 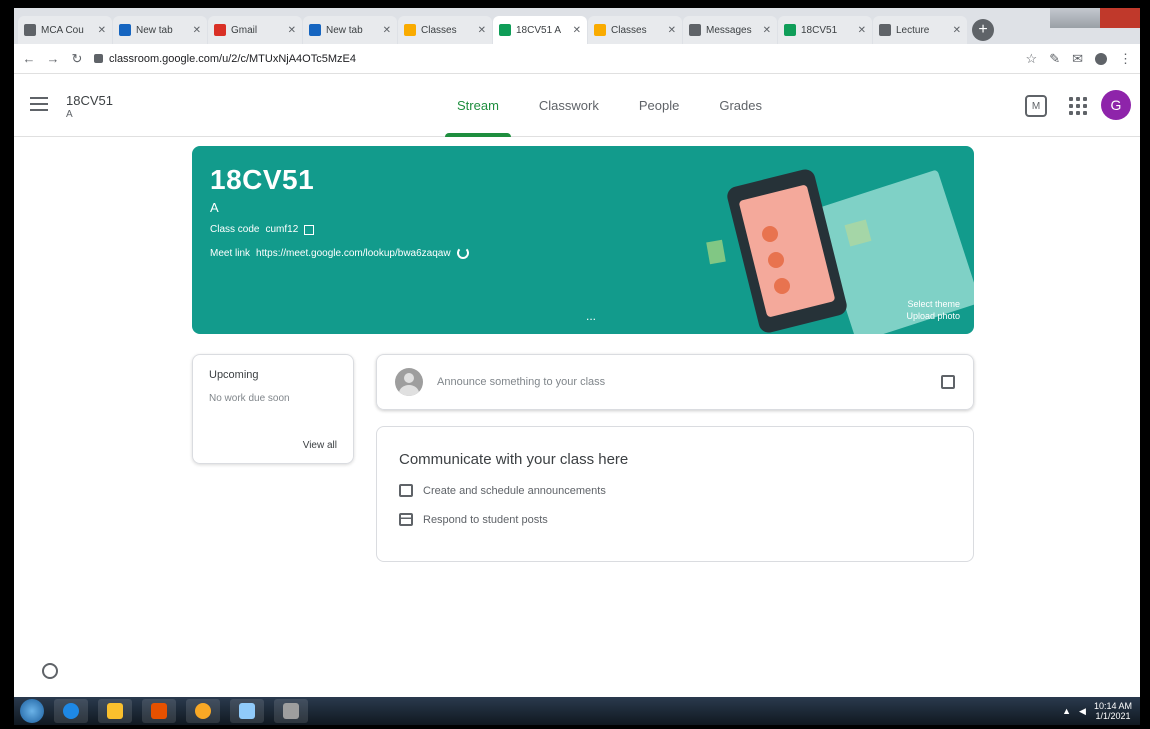 I want to click on taskbar-media-icon, so click(x=159, y=711).